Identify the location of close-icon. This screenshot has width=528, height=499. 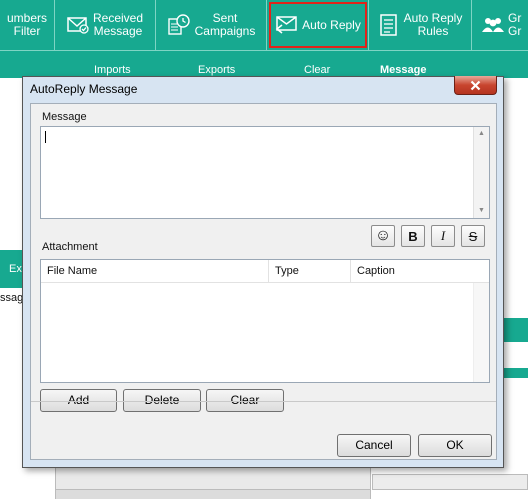
(475, 85).